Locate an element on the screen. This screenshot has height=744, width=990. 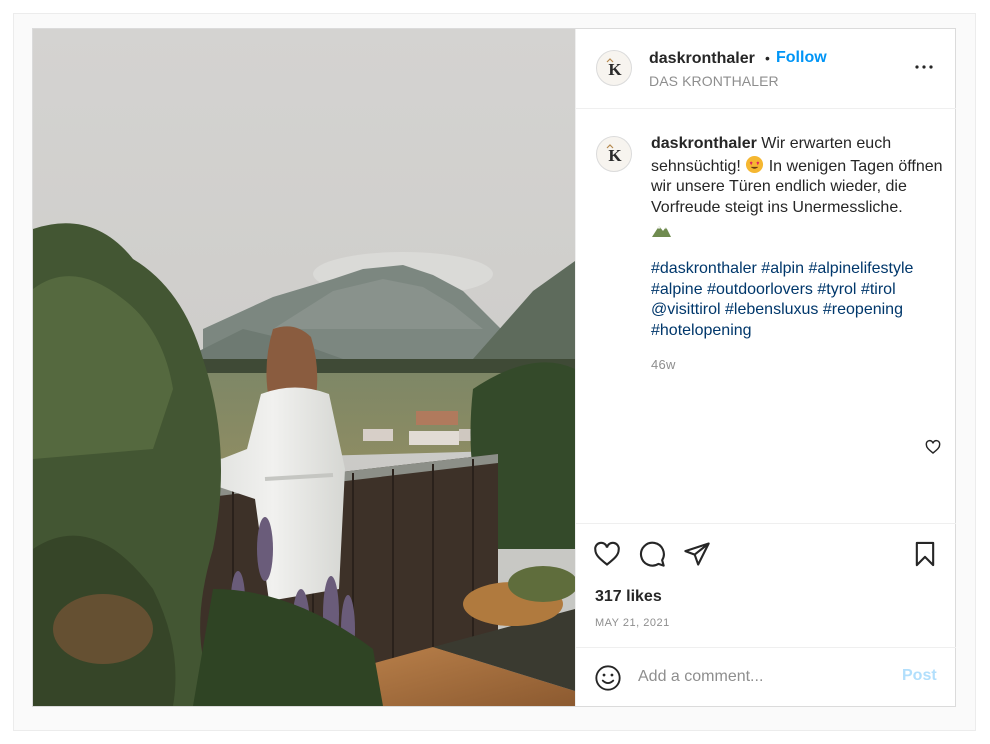
post-comment-button: Post is located at coordinates (919, 676).